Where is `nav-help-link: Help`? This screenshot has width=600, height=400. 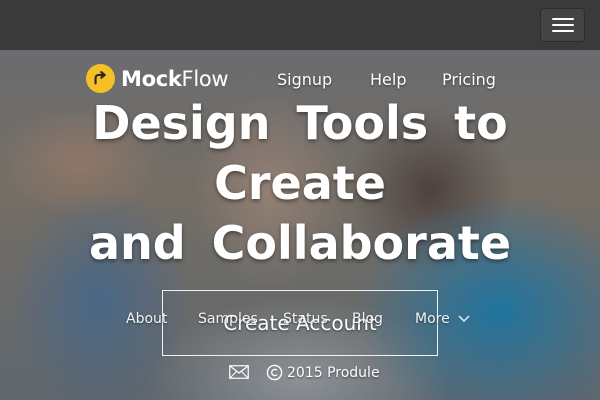 nav-help-link: Help is located at coordinates (388, 79).